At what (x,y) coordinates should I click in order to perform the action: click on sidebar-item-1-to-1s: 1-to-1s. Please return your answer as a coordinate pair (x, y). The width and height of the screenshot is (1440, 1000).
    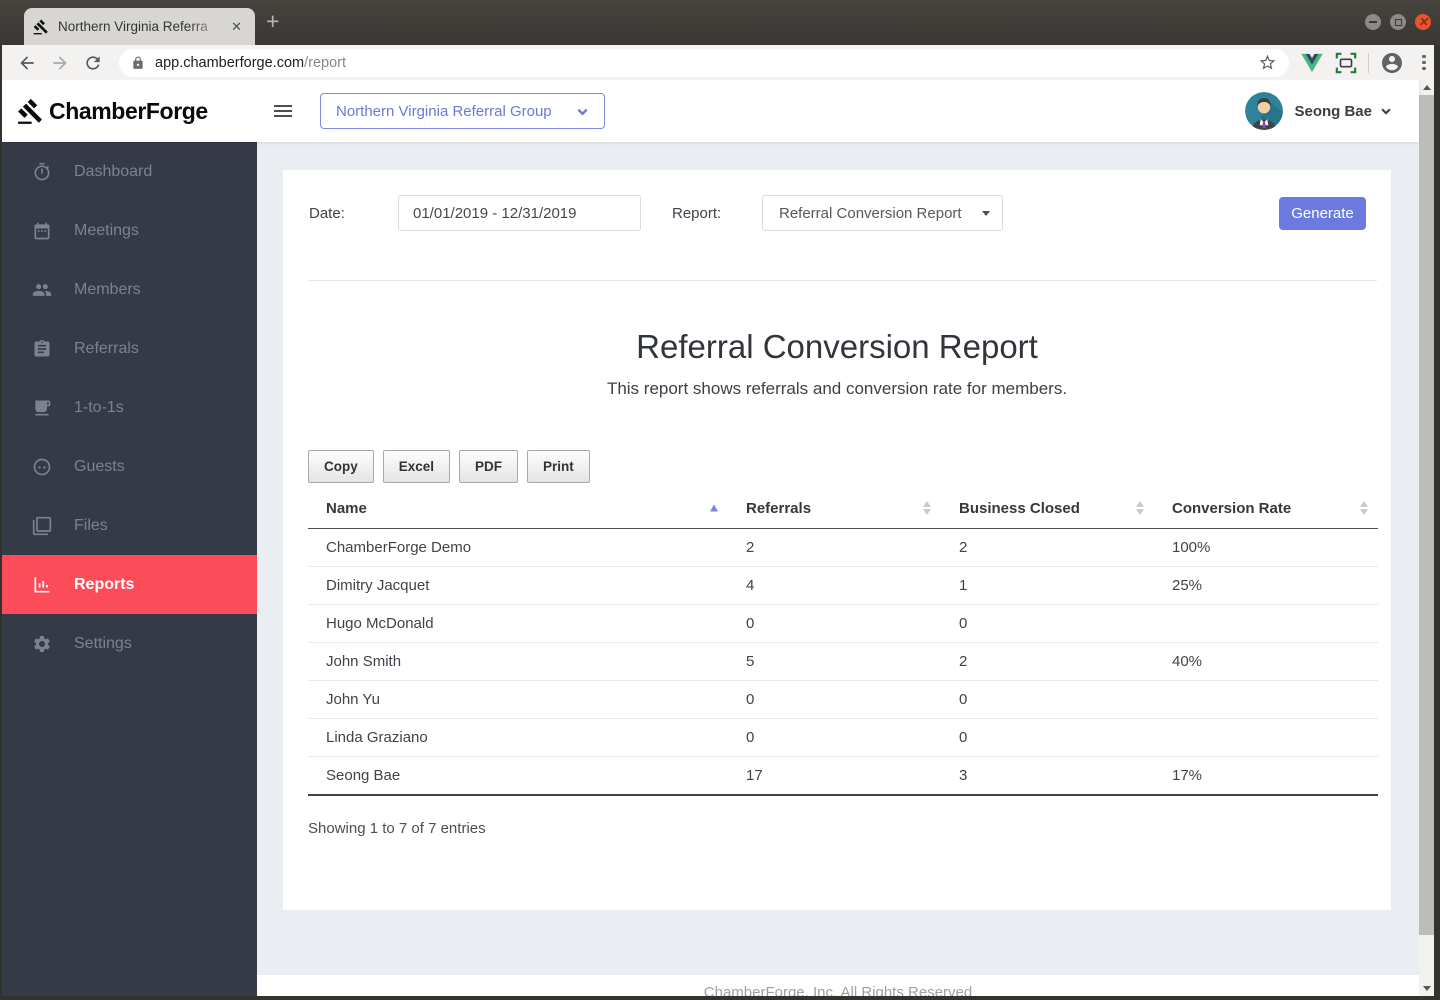
    Looking at the image, I should click on (129, 407).